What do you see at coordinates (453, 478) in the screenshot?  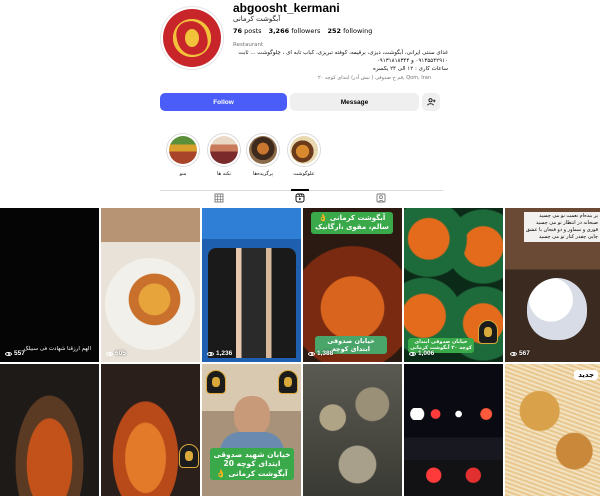 I see `car-dashboard` at bounding box center [453, 478].